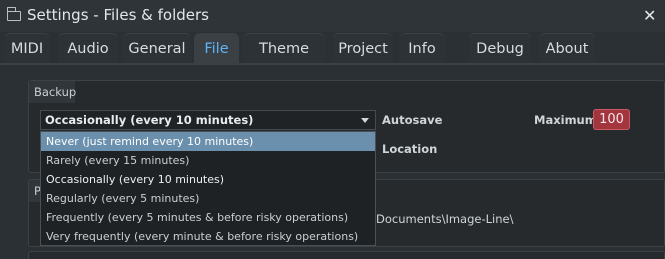 Image resolution: width=665 pixels, height=259 pixels. What do you see at coordinates (208, 179) in the screenshot?
I see `option-occasionally: Occasionally (every 10 minutes)` at bounding box center [208, 179].